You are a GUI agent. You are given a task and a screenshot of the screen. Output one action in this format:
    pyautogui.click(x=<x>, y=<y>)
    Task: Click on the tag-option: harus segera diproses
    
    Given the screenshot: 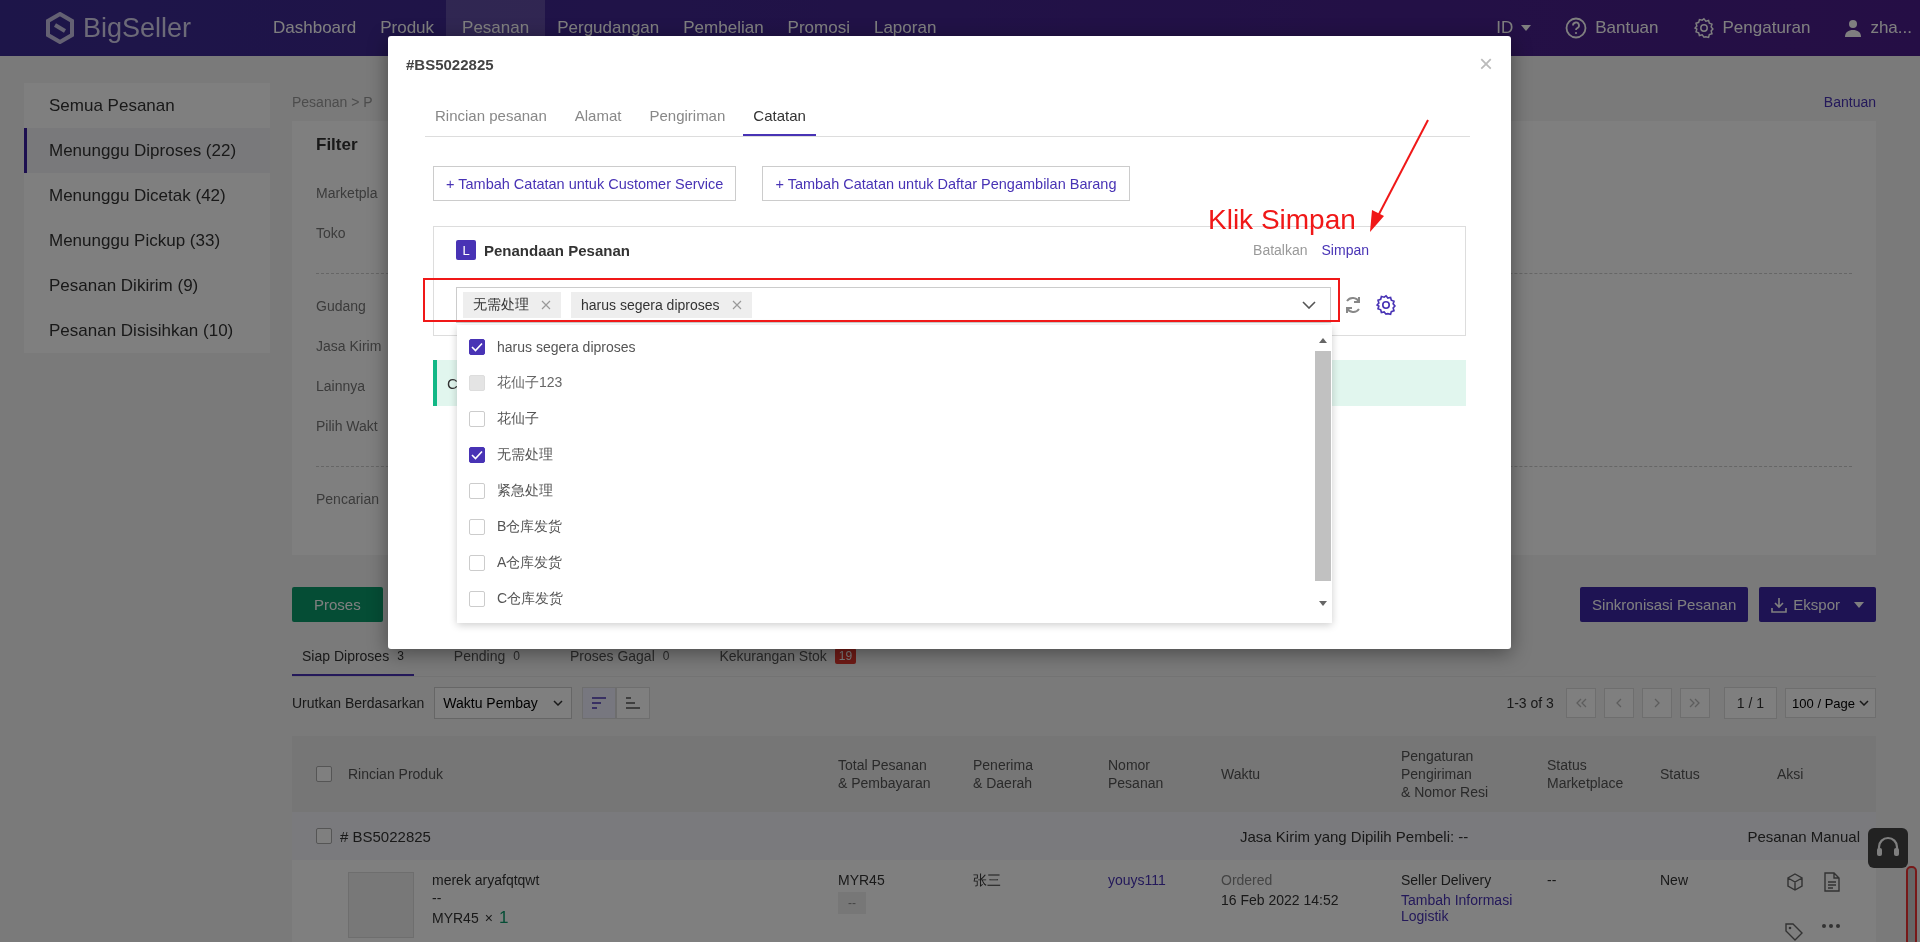 What is the action you would take?
    pyautogui.click(x=885, y=347)
    